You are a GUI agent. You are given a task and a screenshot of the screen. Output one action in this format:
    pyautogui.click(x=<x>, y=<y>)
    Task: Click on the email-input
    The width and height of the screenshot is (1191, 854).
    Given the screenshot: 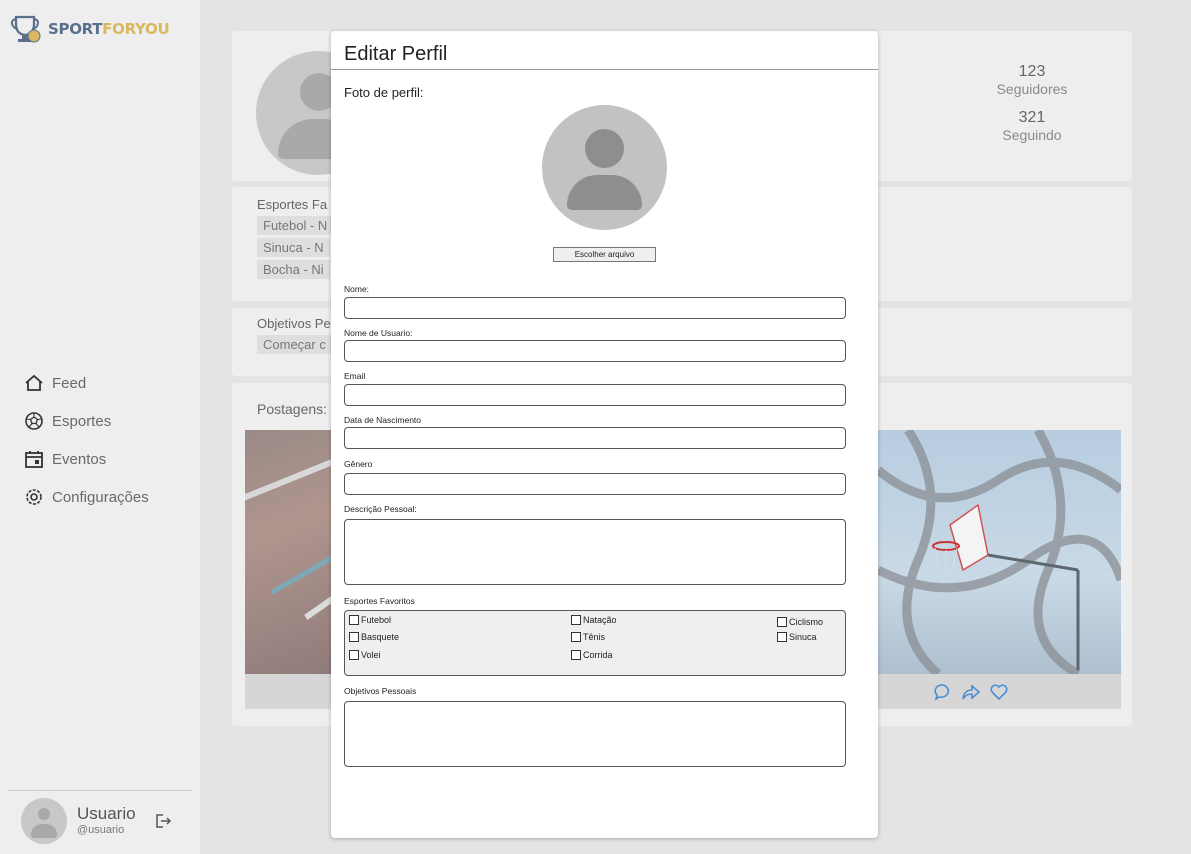 What is the action you would take?
    pyautogui.click(x=595, y=395)
    